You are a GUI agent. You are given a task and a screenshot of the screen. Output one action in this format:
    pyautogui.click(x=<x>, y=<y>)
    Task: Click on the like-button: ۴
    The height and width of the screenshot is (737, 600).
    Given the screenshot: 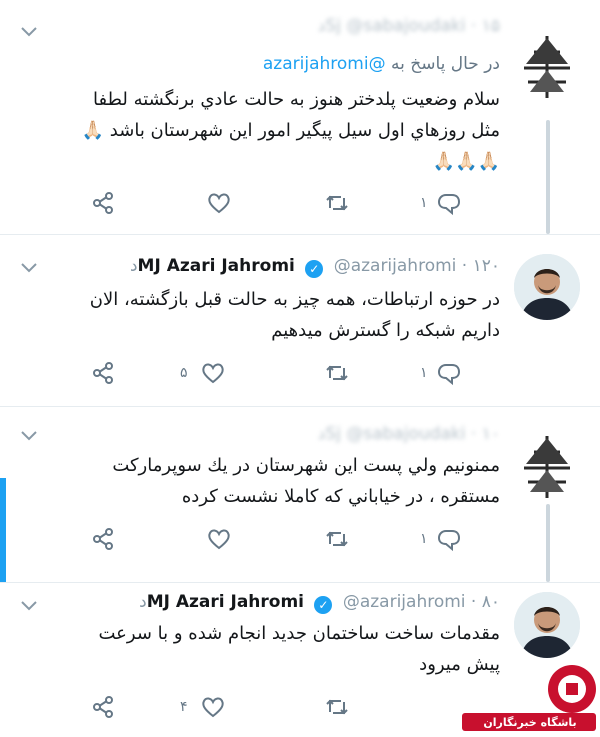 What is the action you would take?
    pyautogui.click(x=203, y=707)
    